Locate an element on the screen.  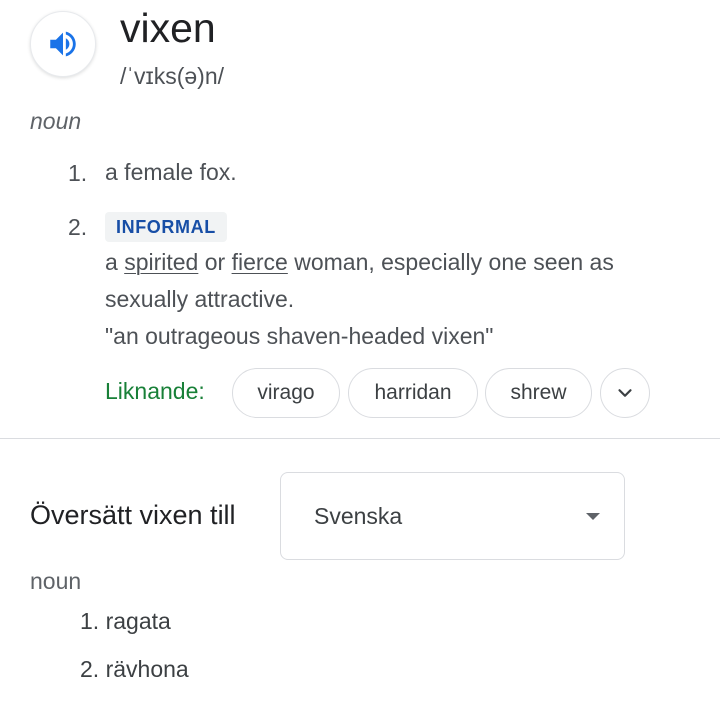
similar-chip-virago: virago is located at coordinates (286, 393).